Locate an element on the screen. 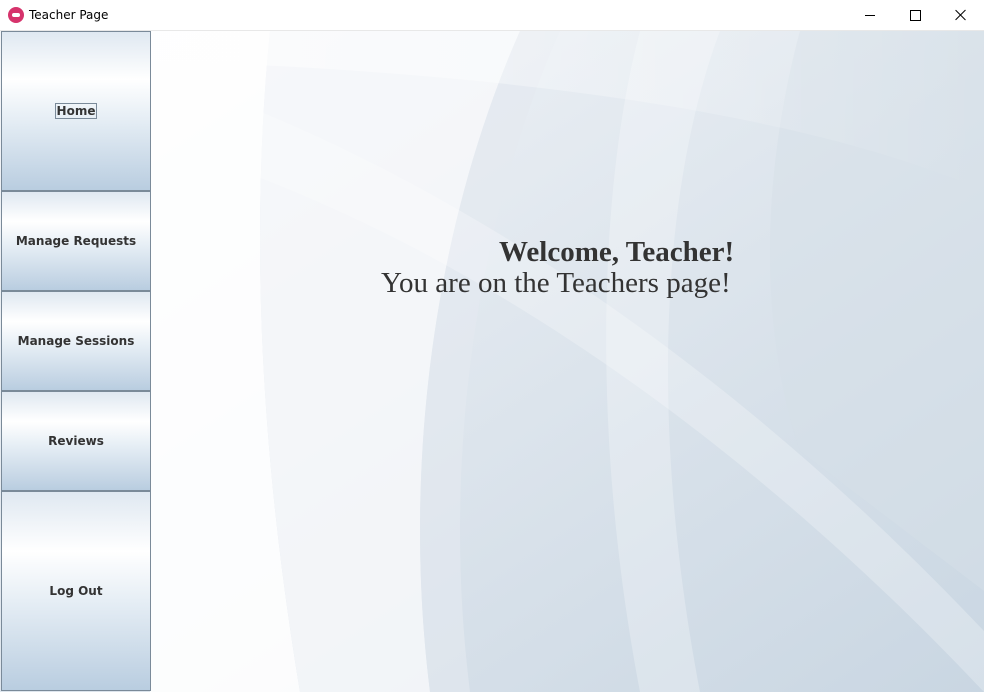 This screenshot has height=692, width=984. title-bar: Teacher Page is located at coordinates (492, 15).